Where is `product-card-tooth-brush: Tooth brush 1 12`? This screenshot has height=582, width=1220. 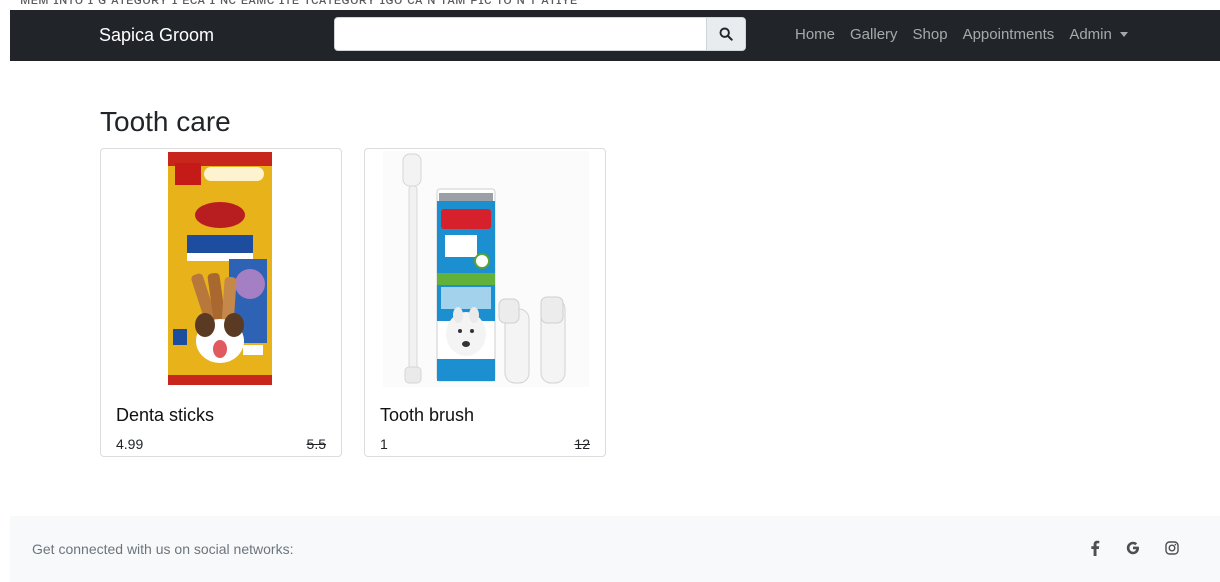 product-card-tooth-brush: Tooth brush 1 12 is located at coordinates (485, 302).